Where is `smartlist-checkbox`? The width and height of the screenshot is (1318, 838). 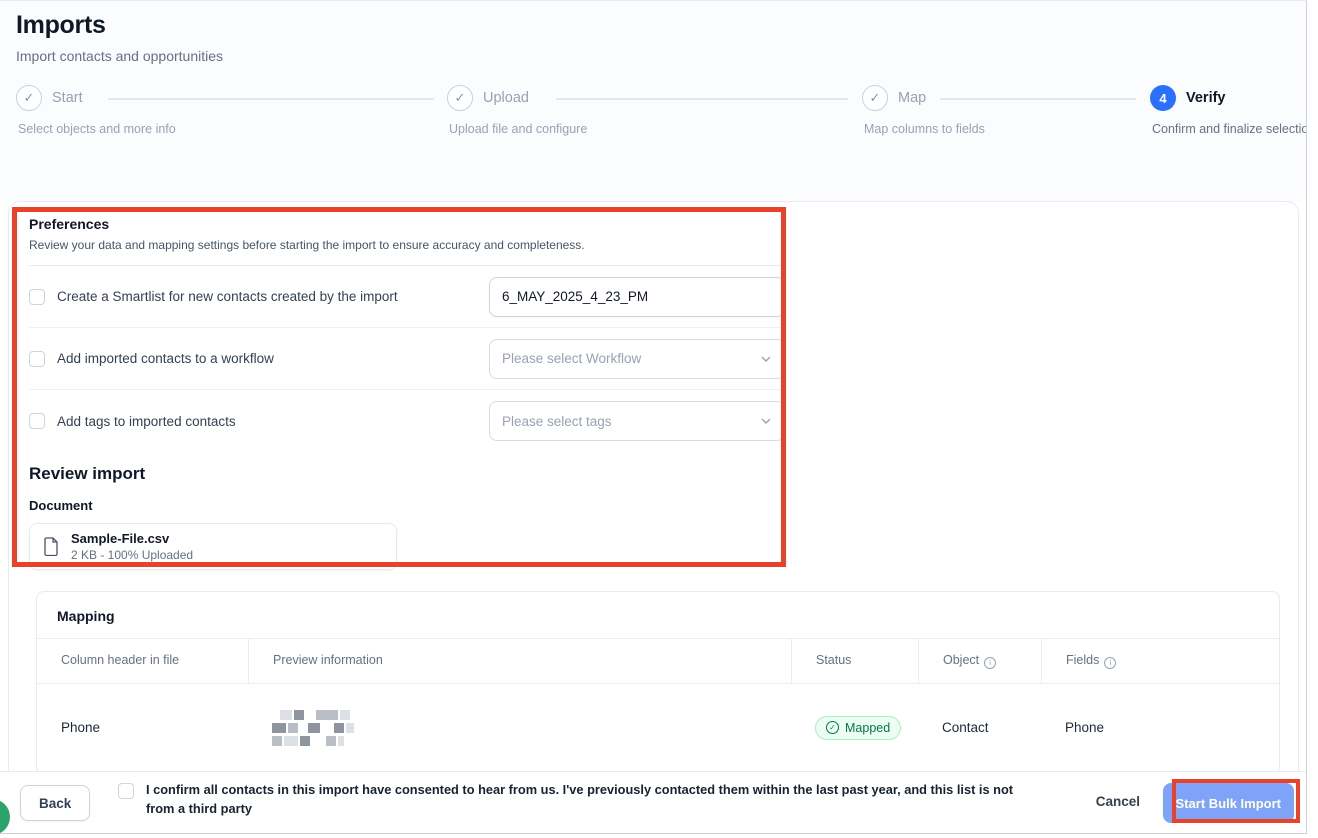 smartlist-checkbox is located at coordinates (37, 296).